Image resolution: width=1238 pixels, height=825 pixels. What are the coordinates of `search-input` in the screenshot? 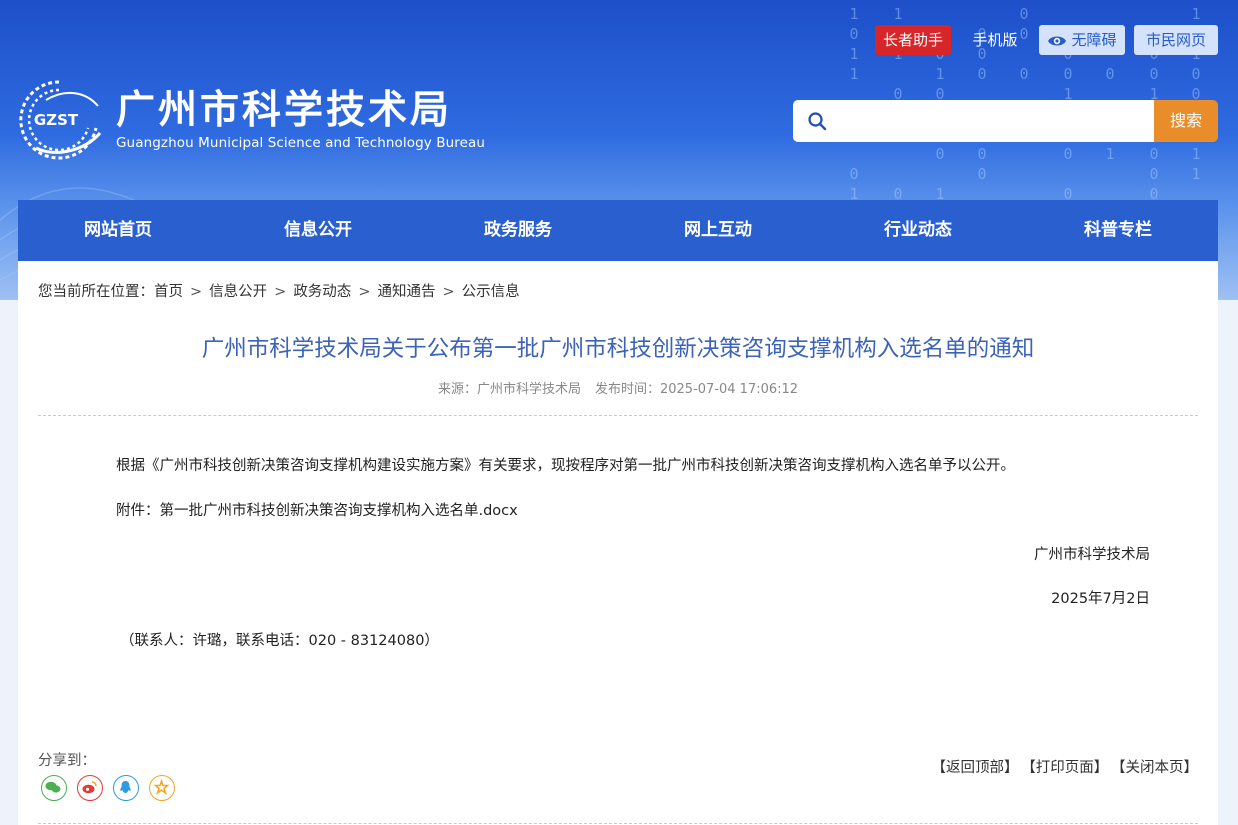 It's located at (989, 122).